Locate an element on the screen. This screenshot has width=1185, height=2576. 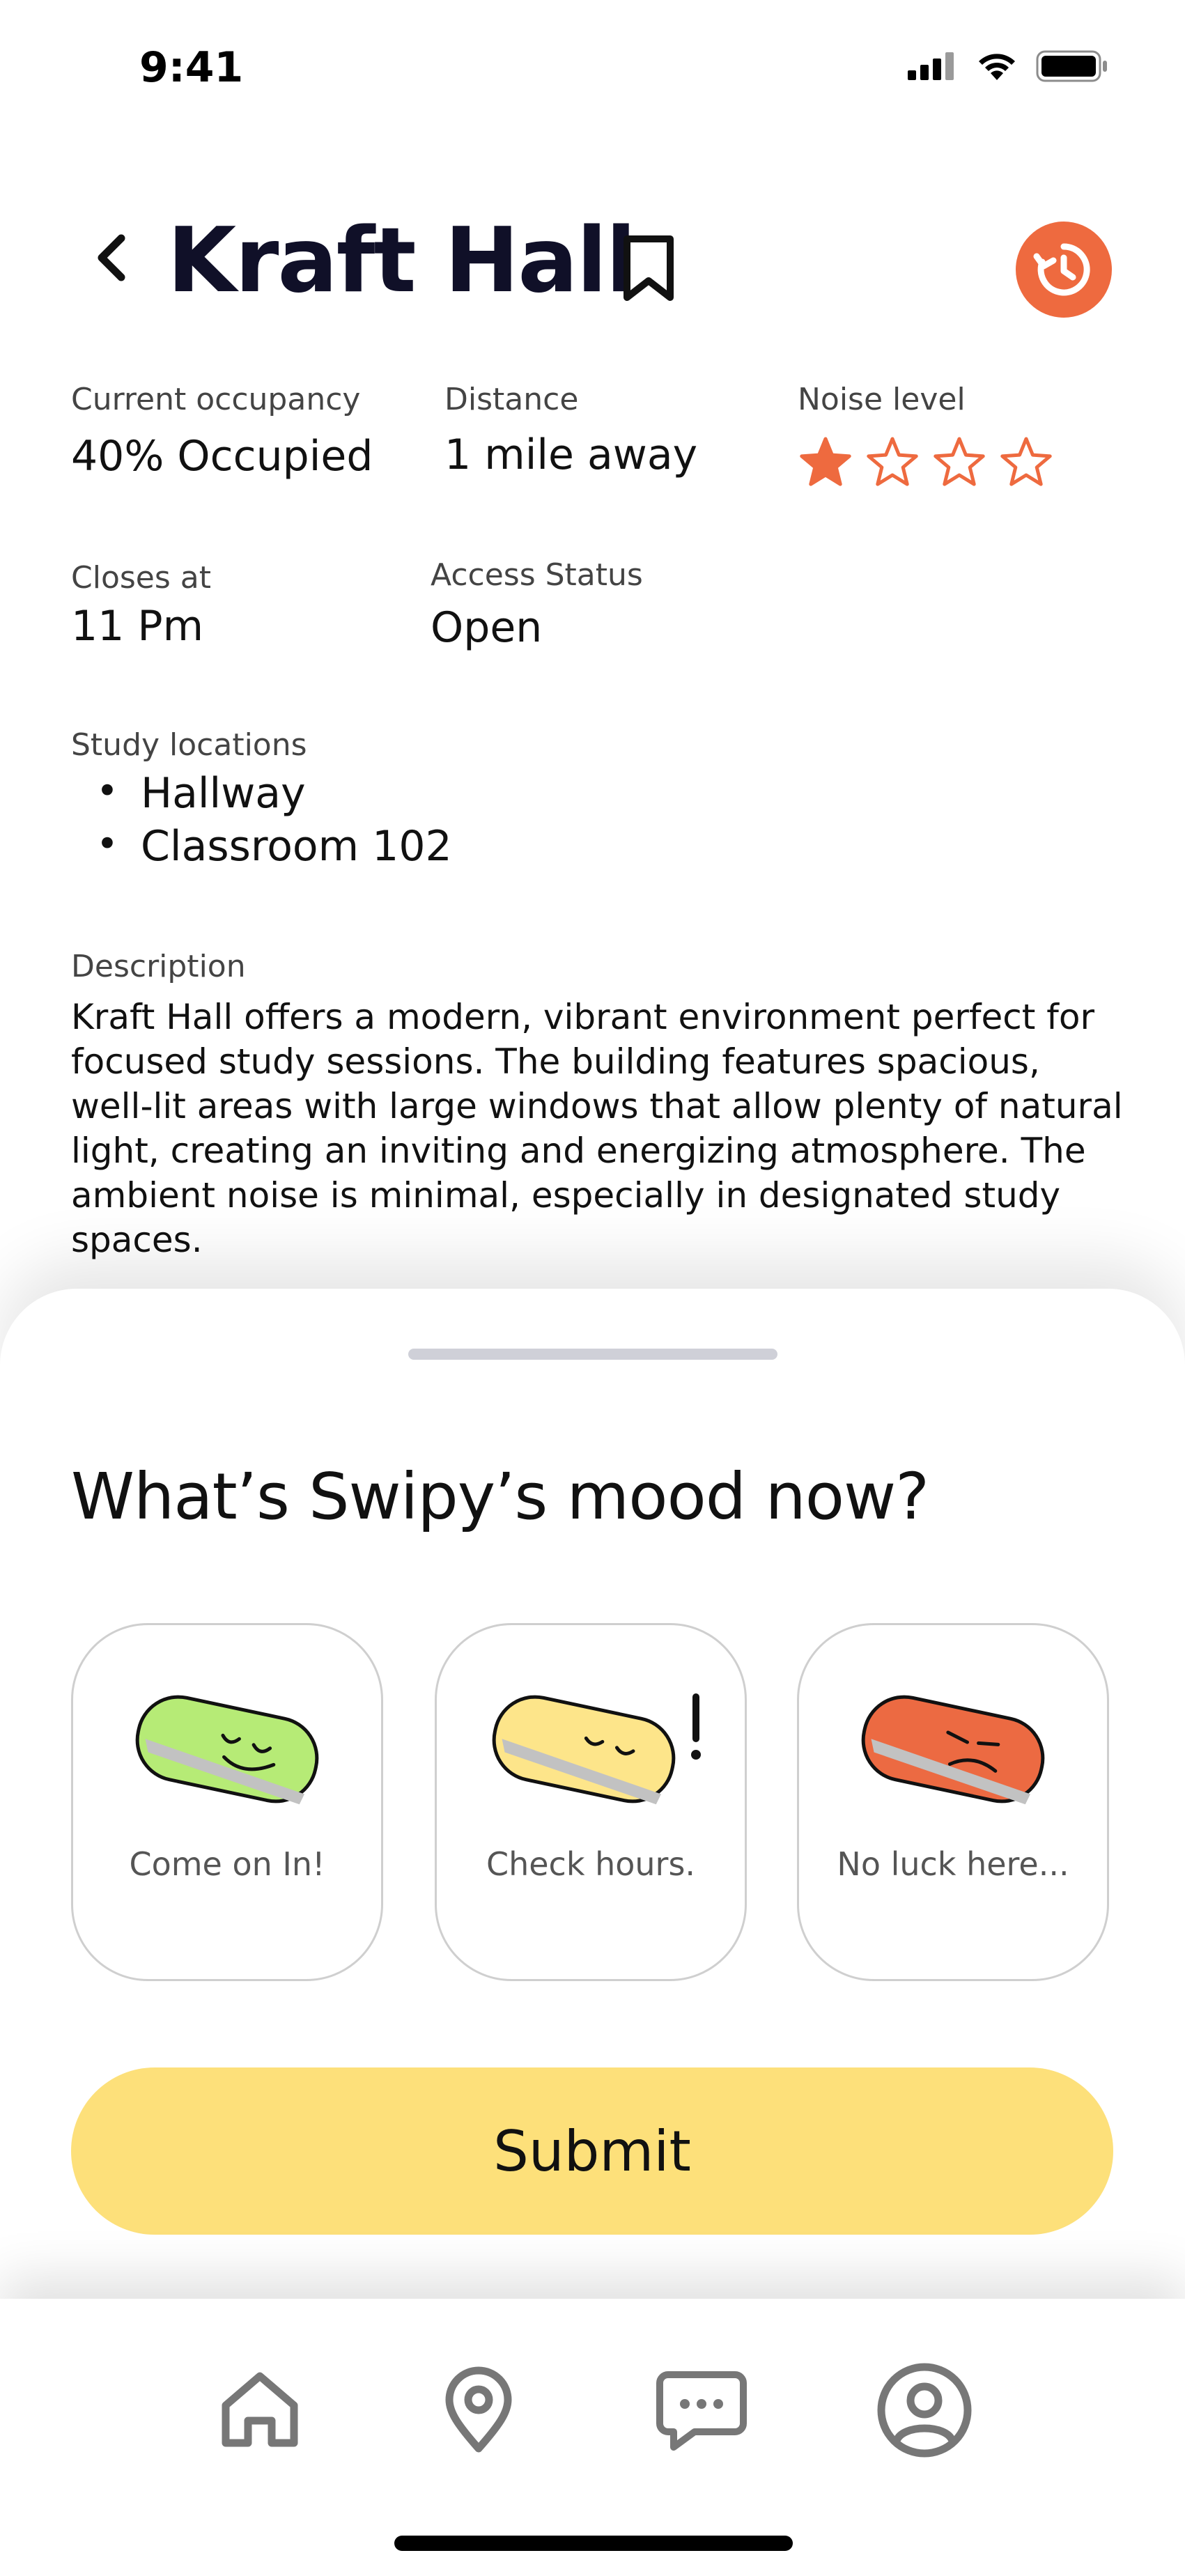
list-item: Classroom 102 is located at coordinates (262, 848).